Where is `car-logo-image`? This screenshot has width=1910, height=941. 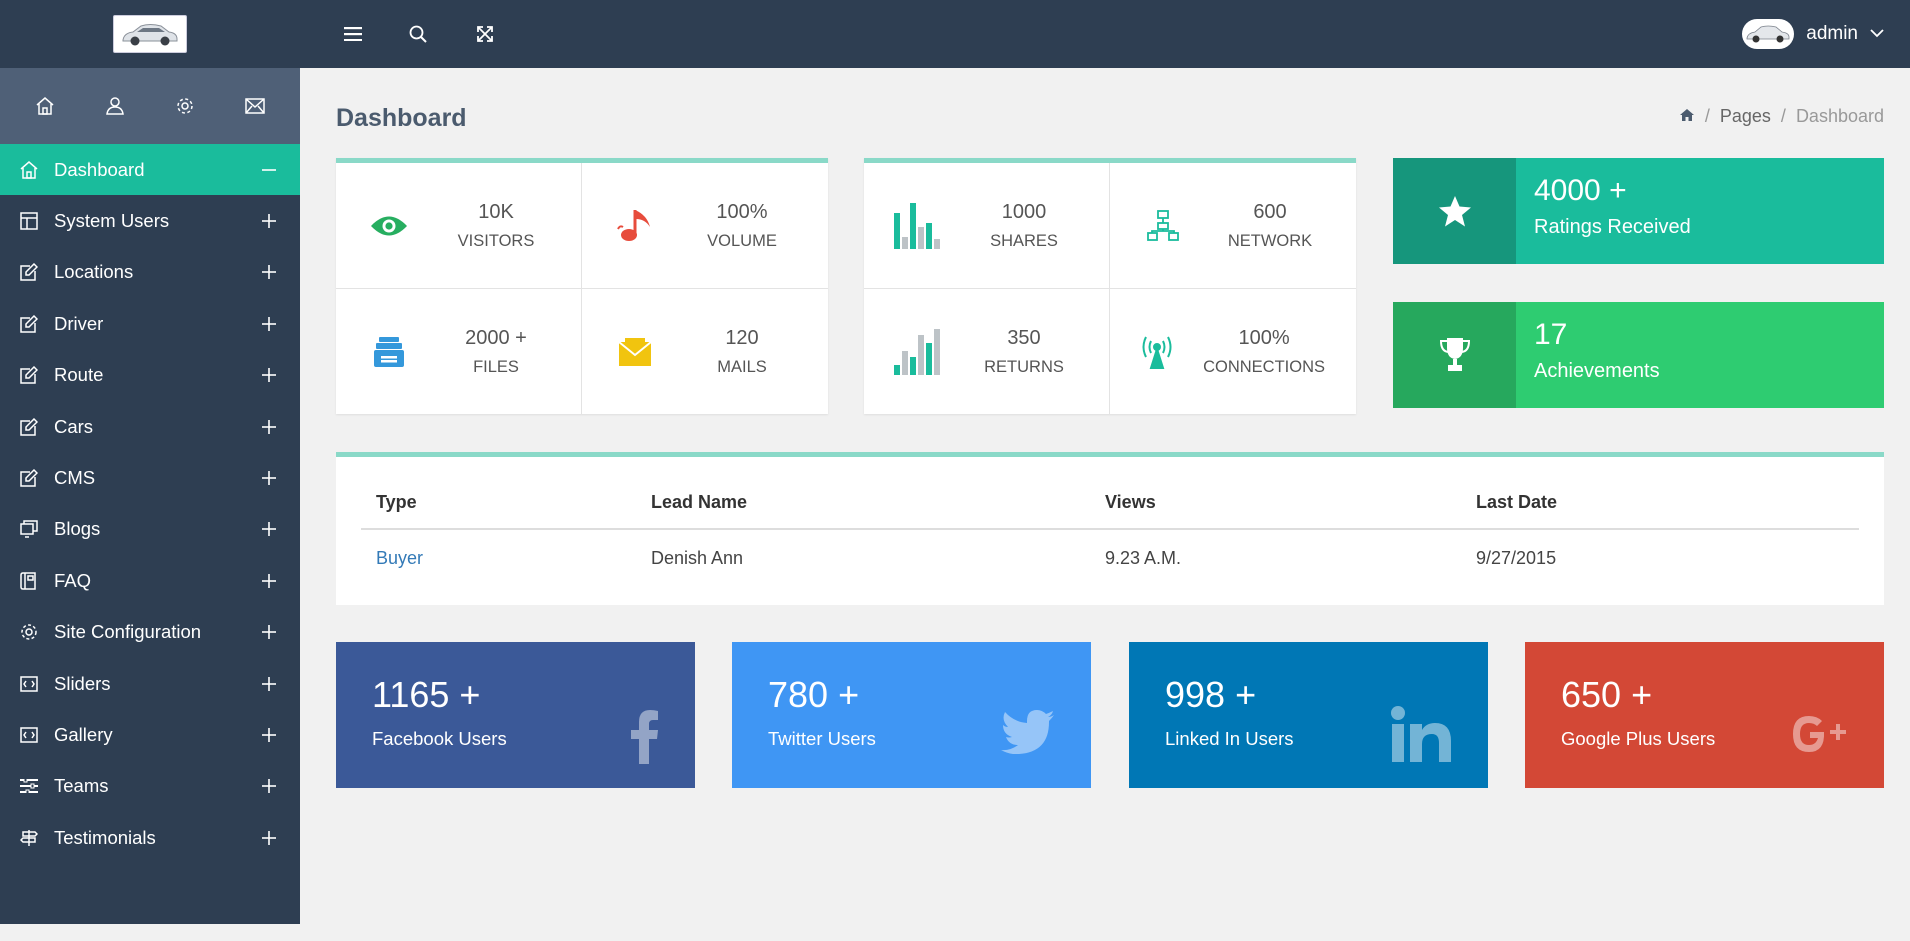
car-logo-image is located at coordinates (150, 34).